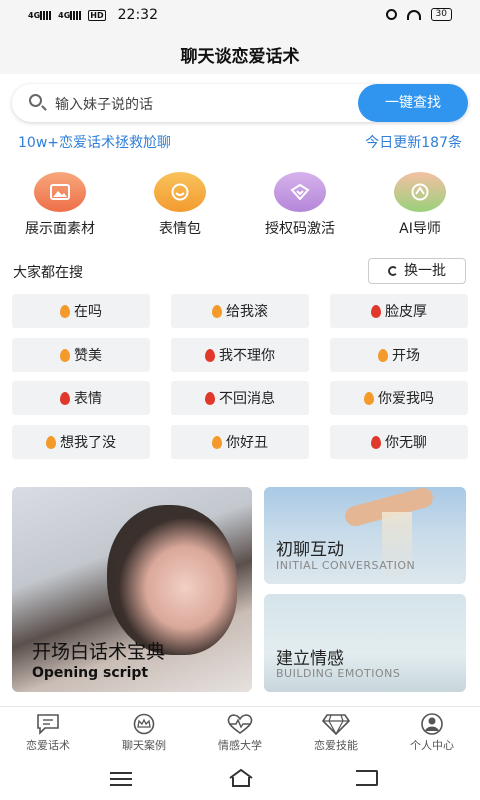 The width and height of the screenshot is (480, 800). I want to click on card-photo, so click(172, 580).